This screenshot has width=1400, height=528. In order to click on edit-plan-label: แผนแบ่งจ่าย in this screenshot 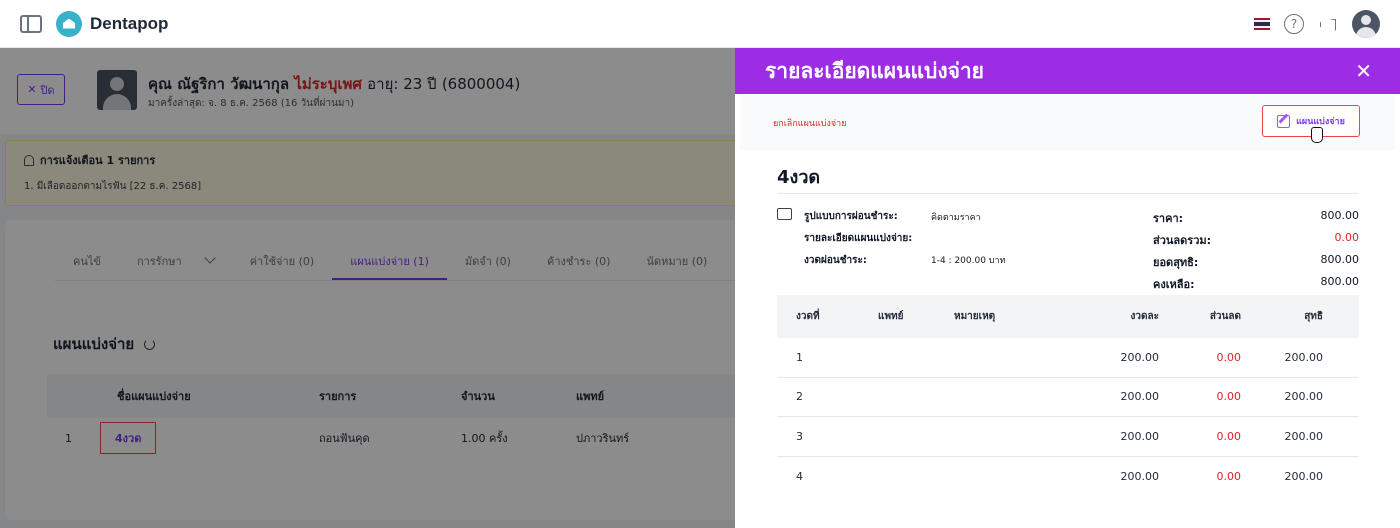, I will do `click(1320, 122)`.